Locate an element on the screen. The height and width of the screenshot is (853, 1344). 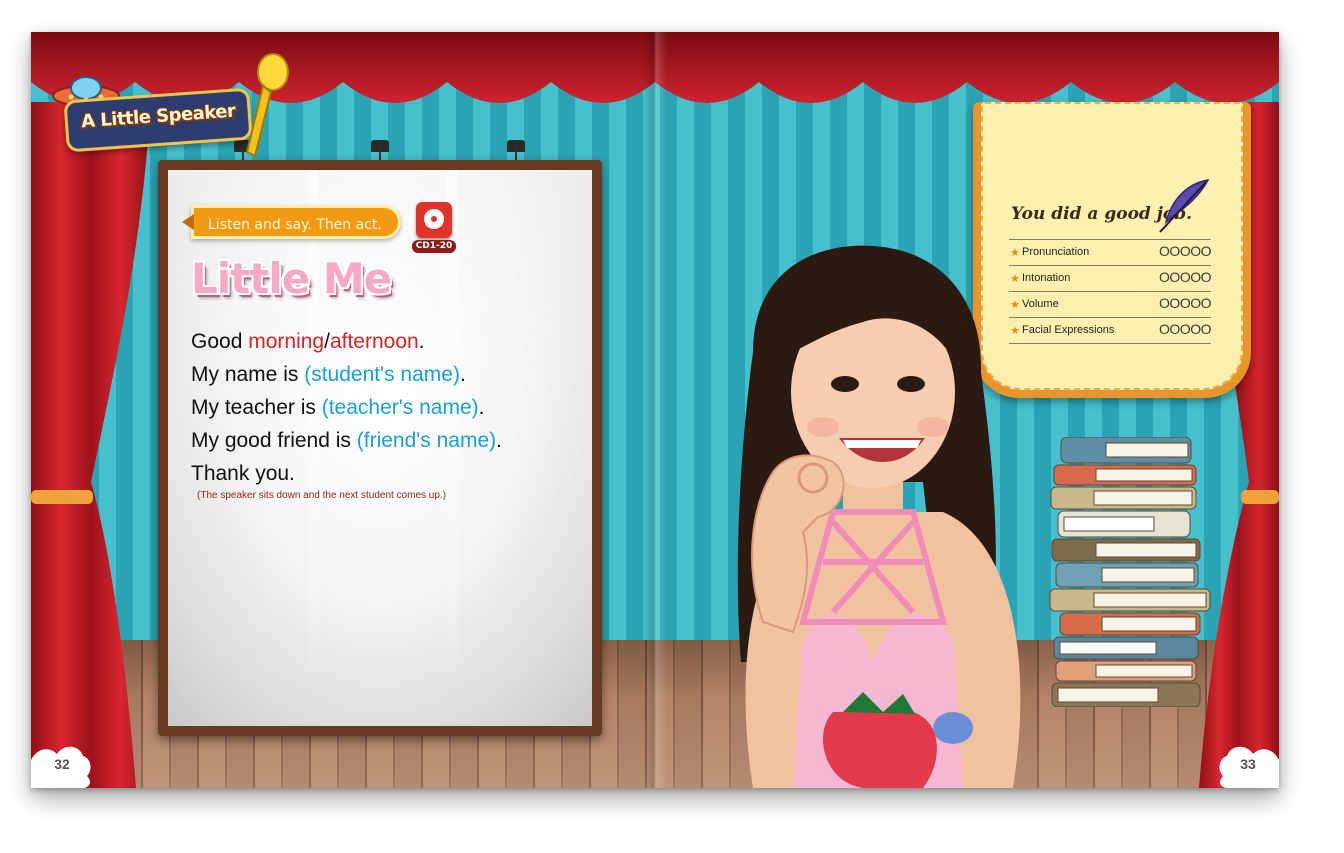
line-text: Good is located at coordinates (220, 341).